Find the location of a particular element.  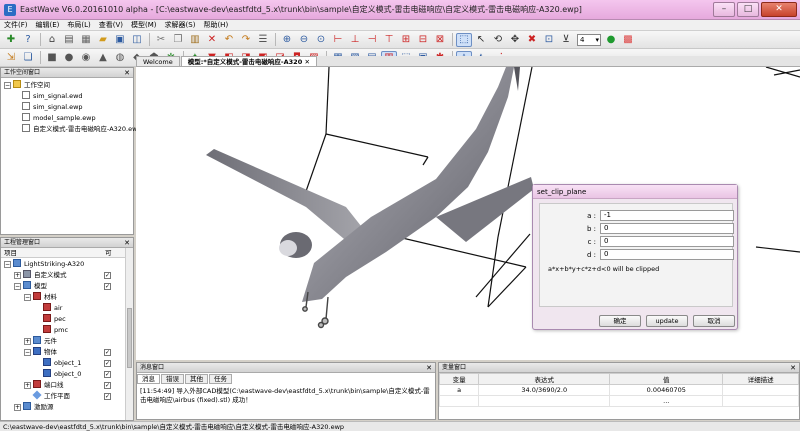

tab-other: 其他 is located at coordinates (196, 379).